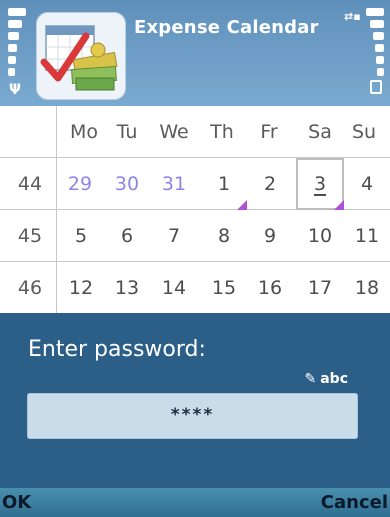 Image resolution: width=390 pixels, height=517 pixels. Describe the element at coordinates (16, 502) in the screenshot. I see `ok-softkey: OK` at that location.